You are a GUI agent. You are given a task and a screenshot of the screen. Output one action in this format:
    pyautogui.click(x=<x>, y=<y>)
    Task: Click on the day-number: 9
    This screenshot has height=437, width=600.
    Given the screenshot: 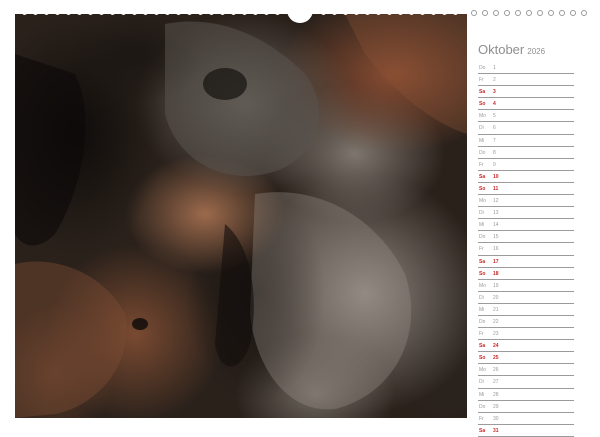 What is the action you would take?
    pyautogui.click(x=494, y=164)
    